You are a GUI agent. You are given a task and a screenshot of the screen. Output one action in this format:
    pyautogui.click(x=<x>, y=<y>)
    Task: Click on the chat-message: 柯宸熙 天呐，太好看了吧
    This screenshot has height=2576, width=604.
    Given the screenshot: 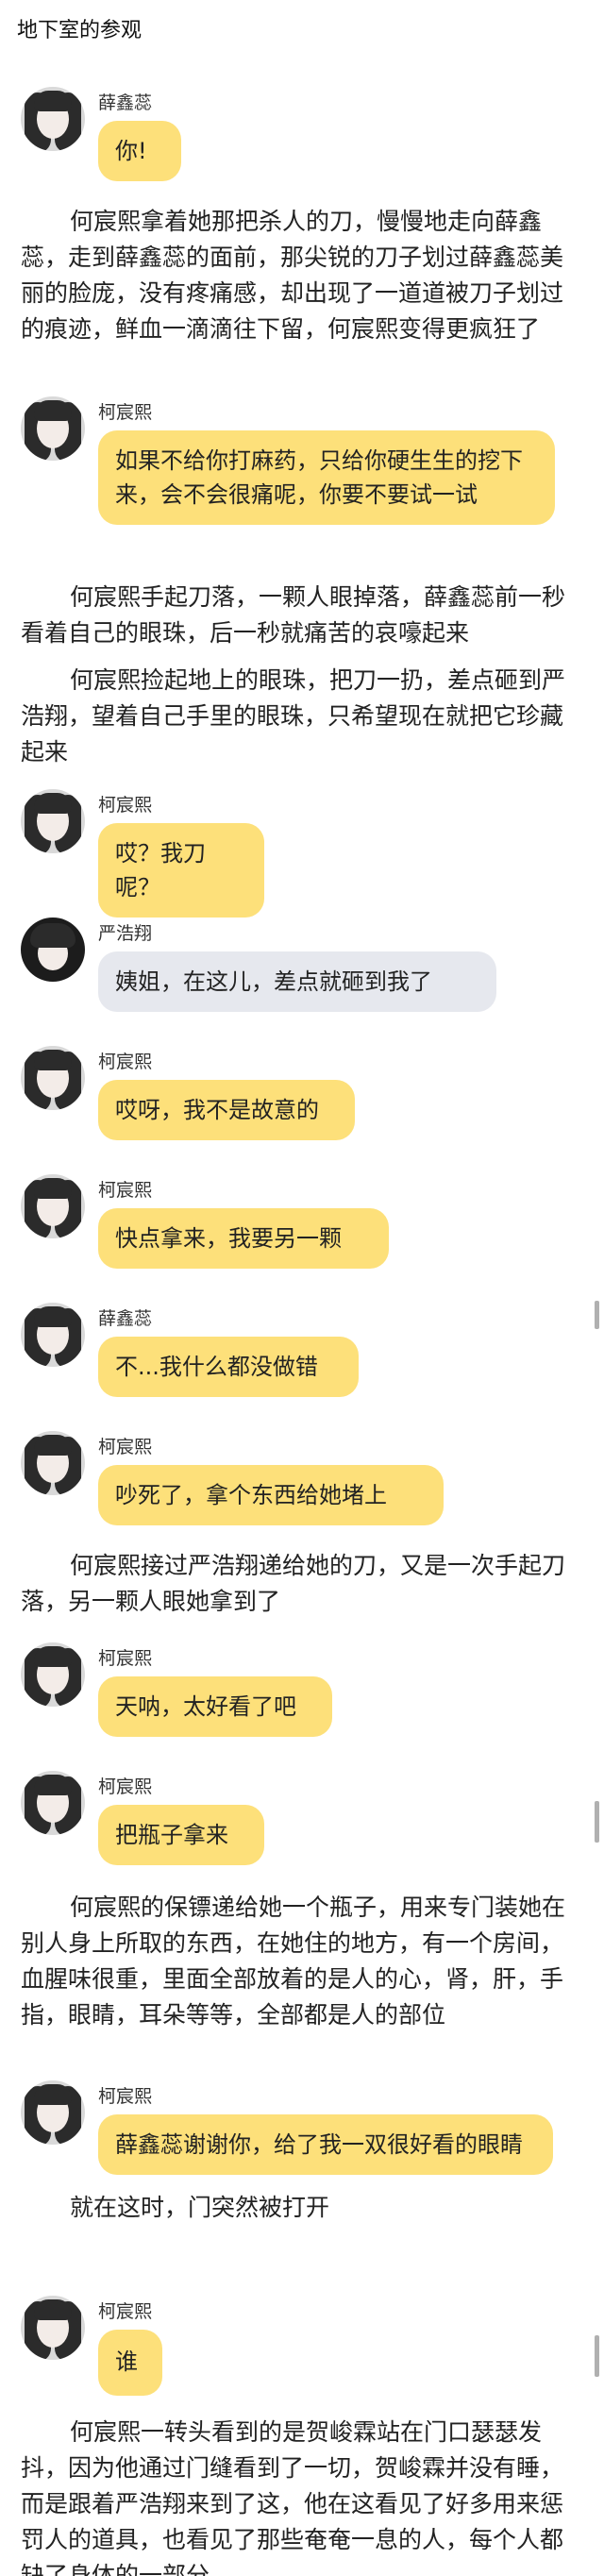 What is the action you would take?
    pyautogui.click(x=304, y=1694)
    